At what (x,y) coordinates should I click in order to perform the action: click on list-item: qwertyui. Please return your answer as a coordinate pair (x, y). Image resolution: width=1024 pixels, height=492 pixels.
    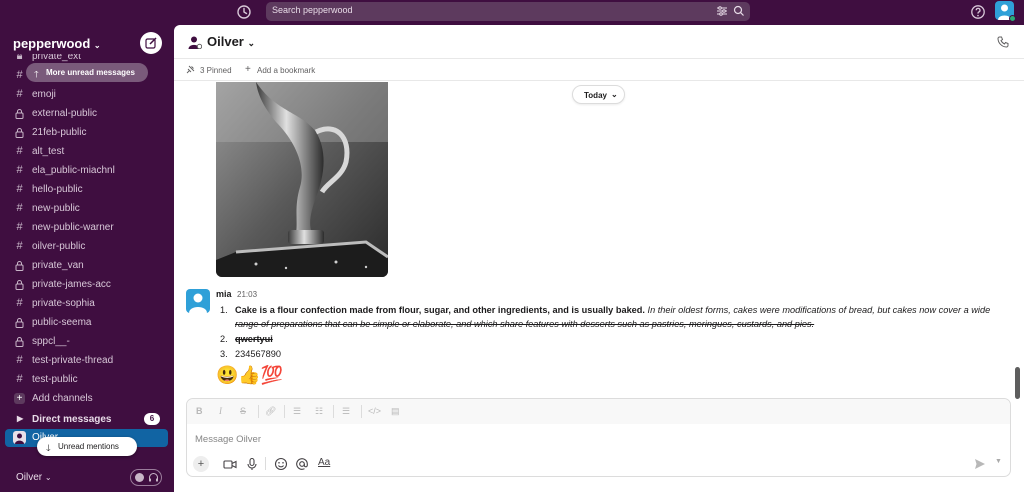
    Looking at the image, I should click on (254, 339).